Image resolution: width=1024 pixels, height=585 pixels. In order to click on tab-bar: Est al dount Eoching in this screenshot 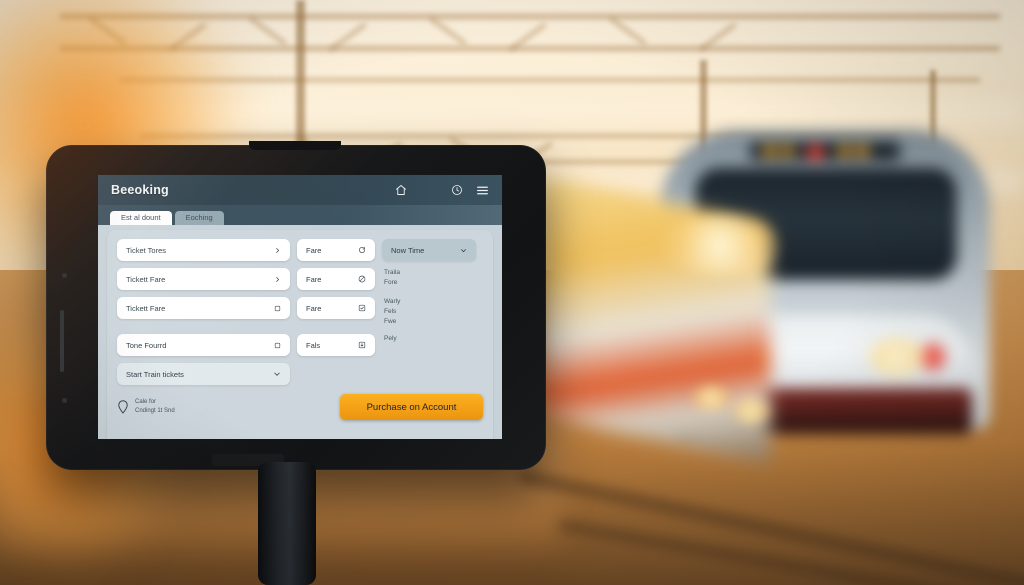, I will do `click(300, 215)`.